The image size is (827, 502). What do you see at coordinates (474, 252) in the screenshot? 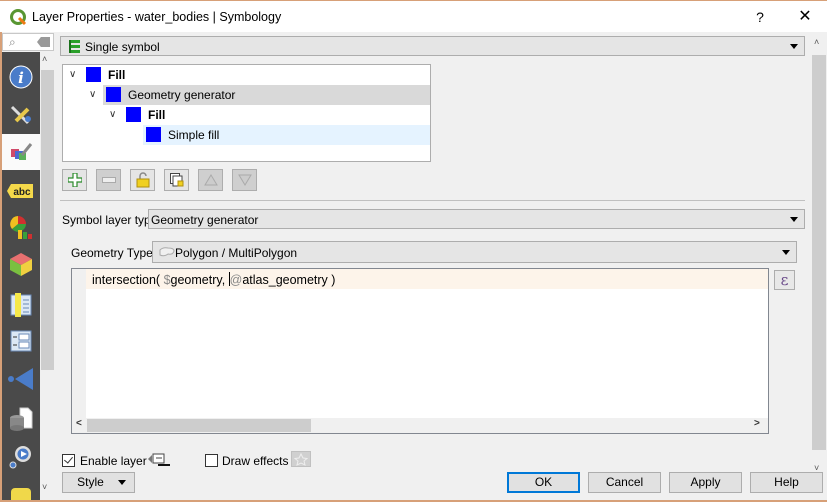
I see `geometry-type-combo: Polygon / MultiPolygon` at bounding box center [474, 252].